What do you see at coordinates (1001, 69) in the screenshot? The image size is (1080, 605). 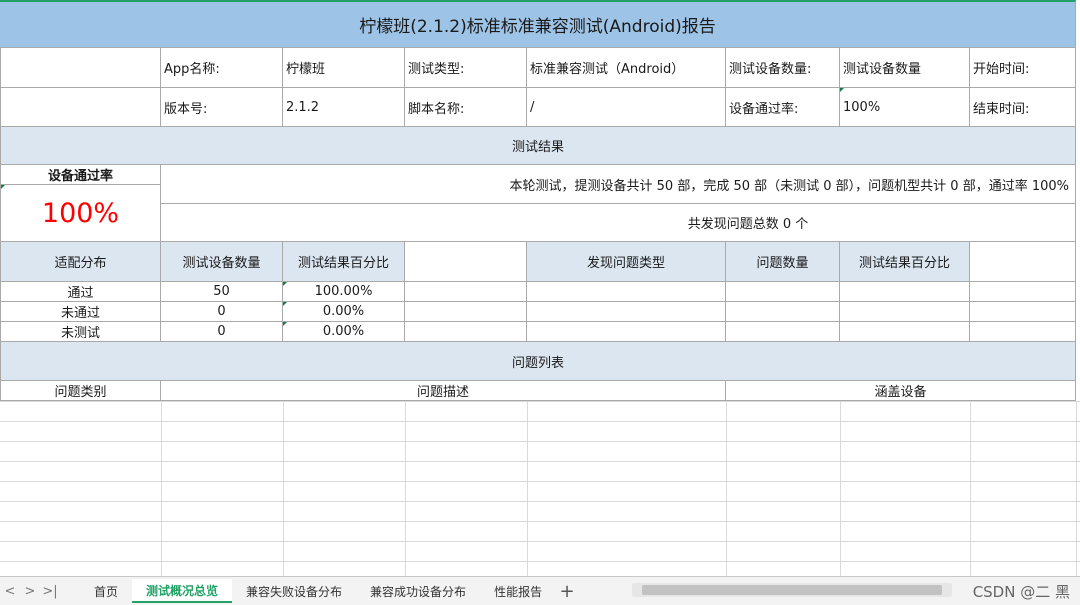 I see `start-time-label-text: 开始时间:` at bounding box center [1001, 69].